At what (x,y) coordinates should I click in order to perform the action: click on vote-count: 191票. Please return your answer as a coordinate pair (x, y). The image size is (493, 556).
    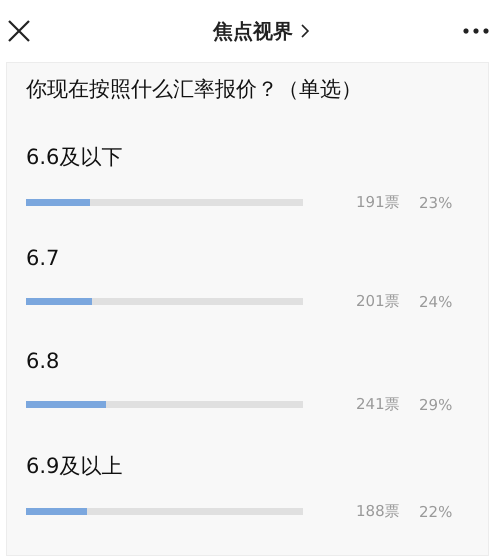
    Looking at the image, I should click on (378, 202).